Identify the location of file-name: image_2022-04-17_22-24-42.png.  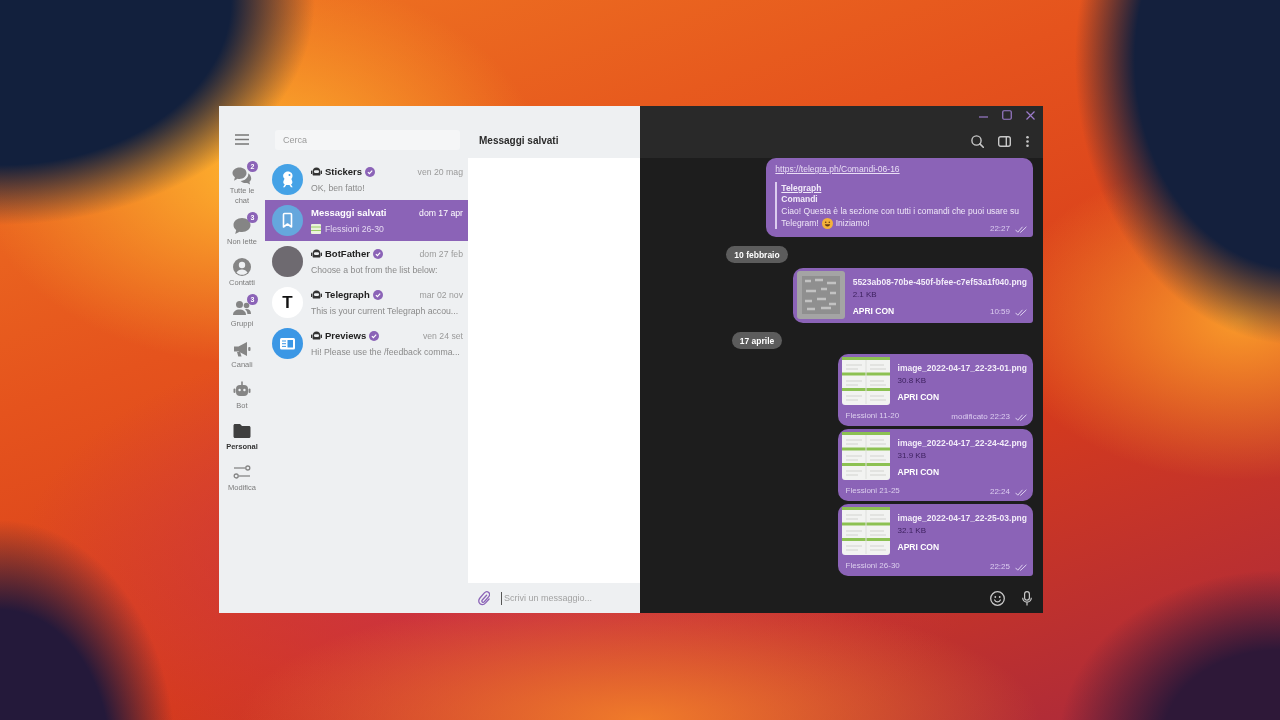
(962, 443).